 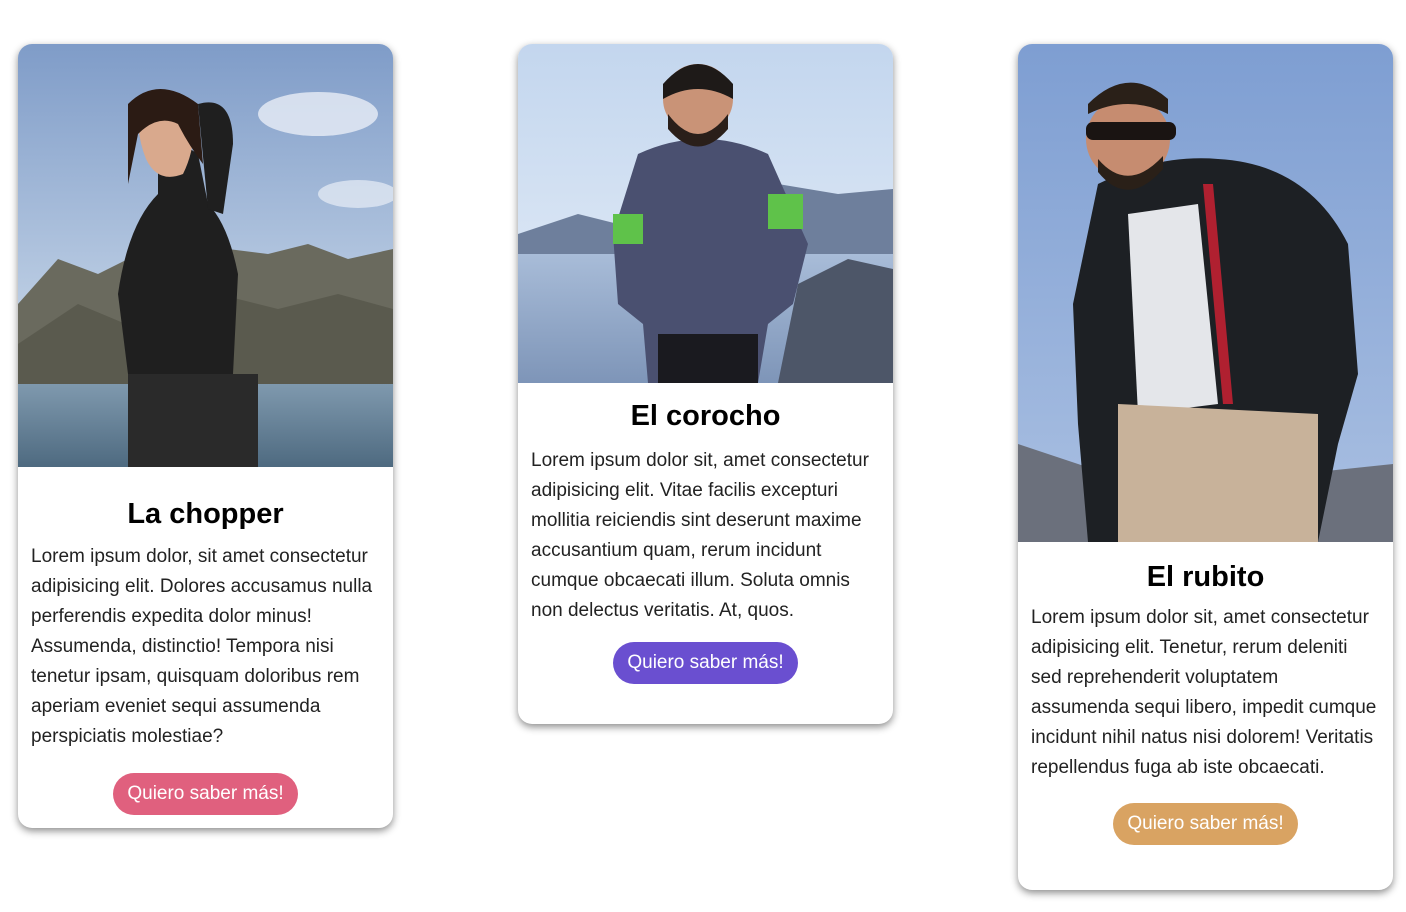 I want to click on card-title: El rubito, so click(x=1205, y=577).